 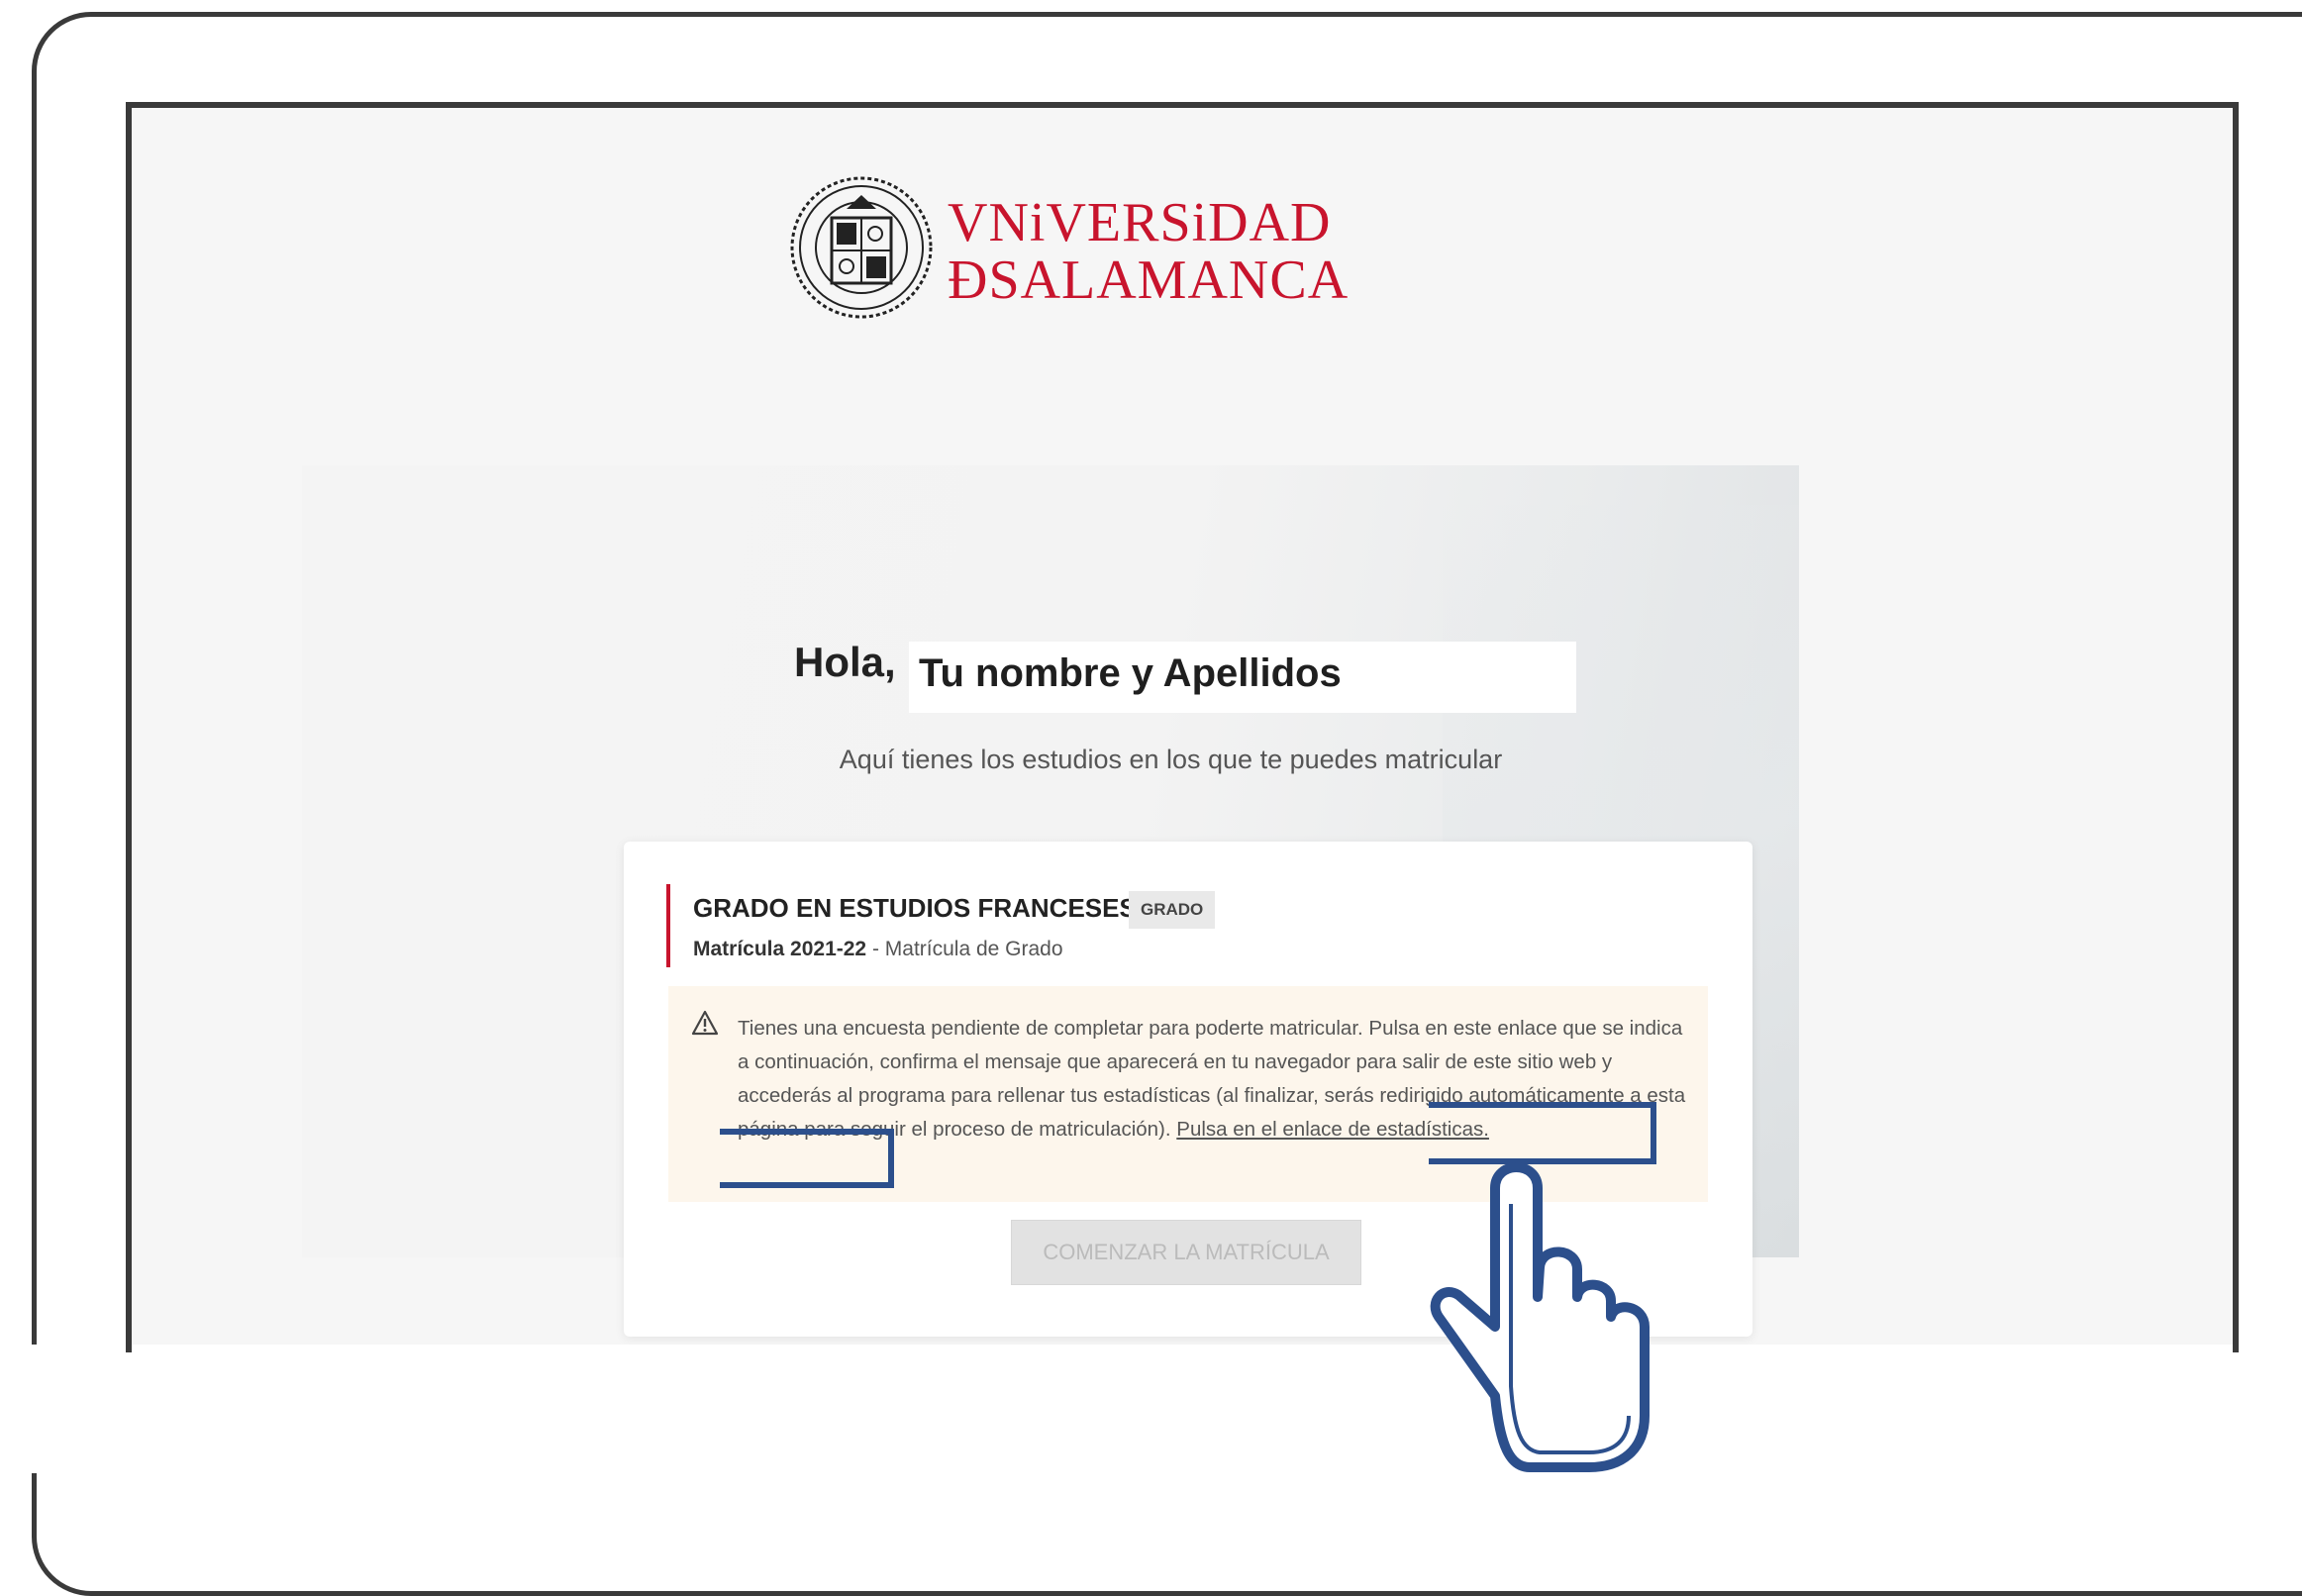 I want to click on degree-type-badge: GRADO, so click(x=1172, y=910).